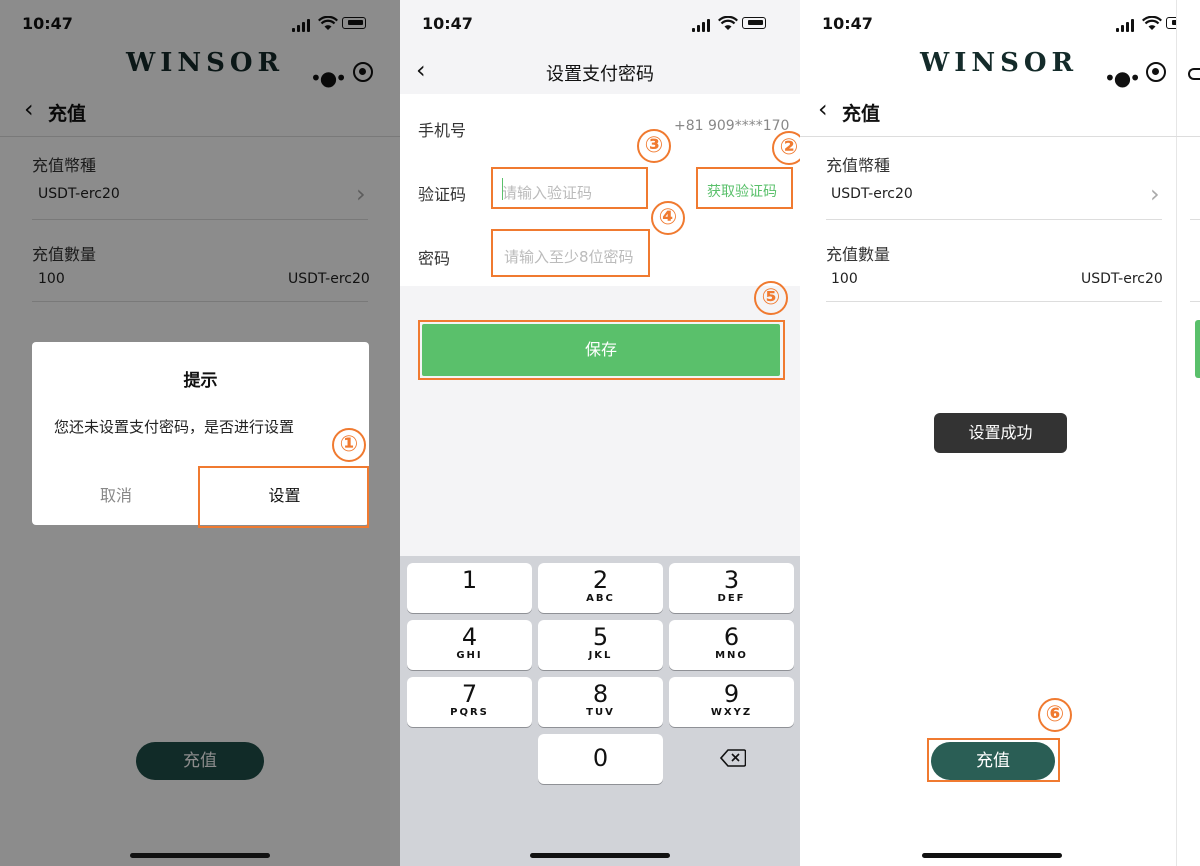 This screenshot has width=1200, height=866. I want to click on save-button-cropped, so click(1197, 349).